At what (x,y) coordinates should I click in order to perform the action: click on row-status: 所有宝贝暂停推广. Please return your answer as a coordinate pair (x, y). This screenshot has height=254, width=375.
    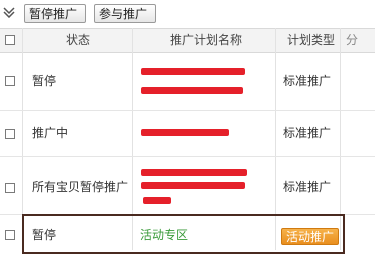
    Looking at the image, I should click on (80, 187).